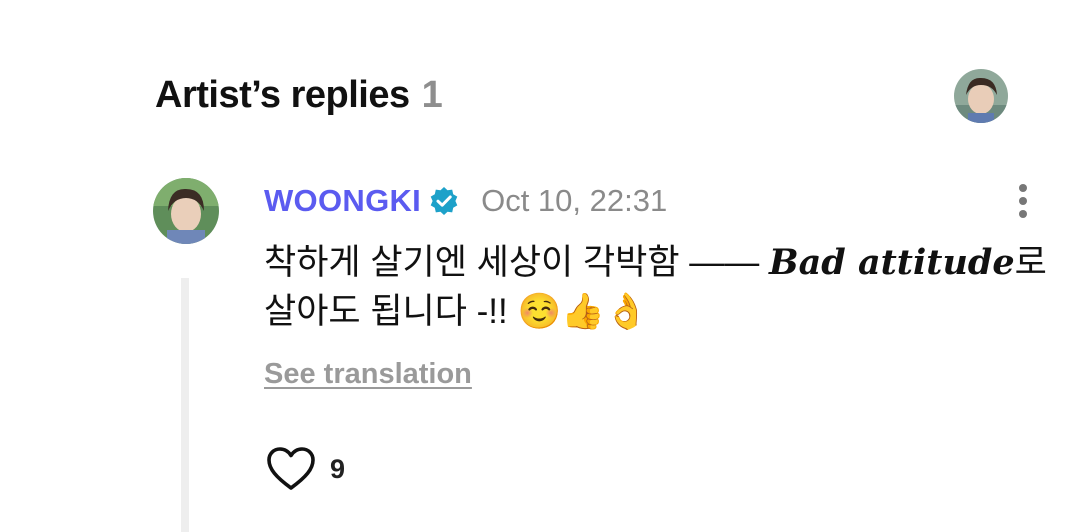 This screenshot has width=1080, height=532. What do you see at coordinates (981, 96) in the screenshot?
I see `current-user-avatar` at bounding box center [981, 96].